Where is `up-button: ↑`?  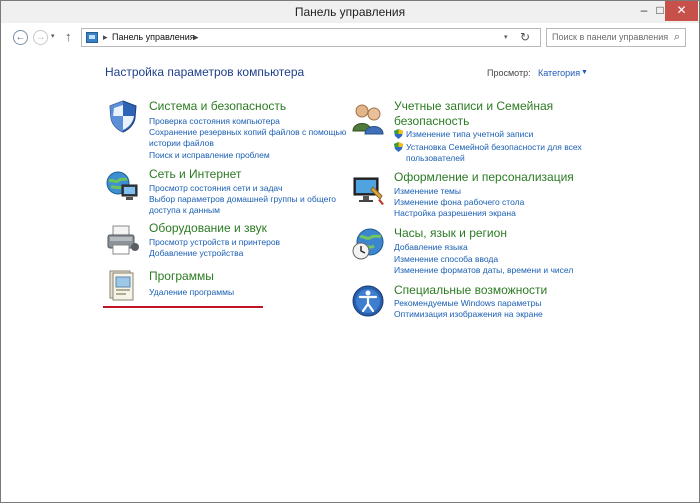 up-button: ↑ is located at coordinates (68, 36).